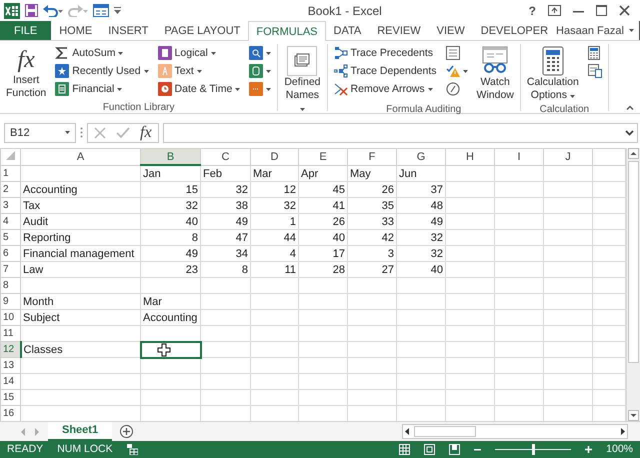  What do you see at coordinates (10, 270) in the screenshot?
I see `row-header: 7` at bounding box center [10, 270].